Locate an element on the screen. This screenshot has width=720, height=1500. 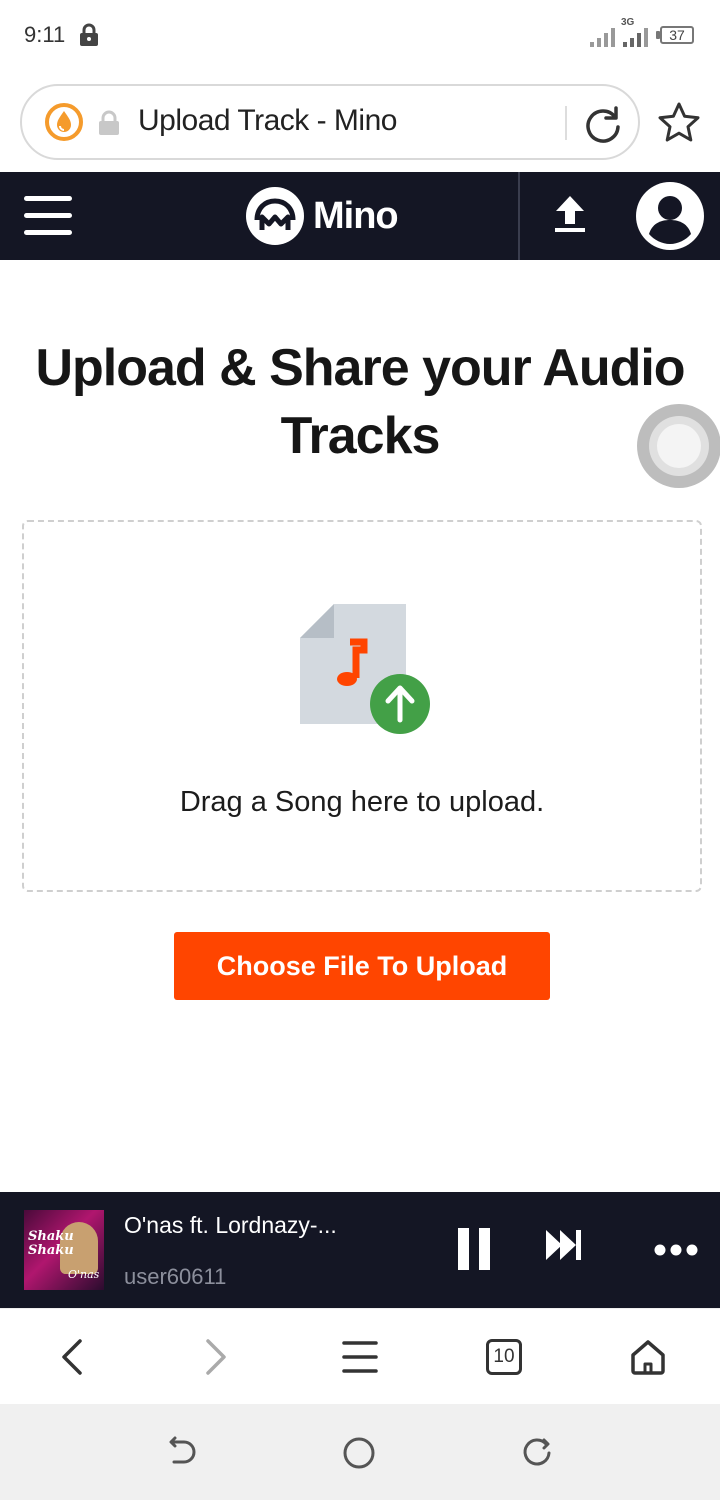
album-art: Shaku Shaku O'nas is located at coordinates (64, 1250).